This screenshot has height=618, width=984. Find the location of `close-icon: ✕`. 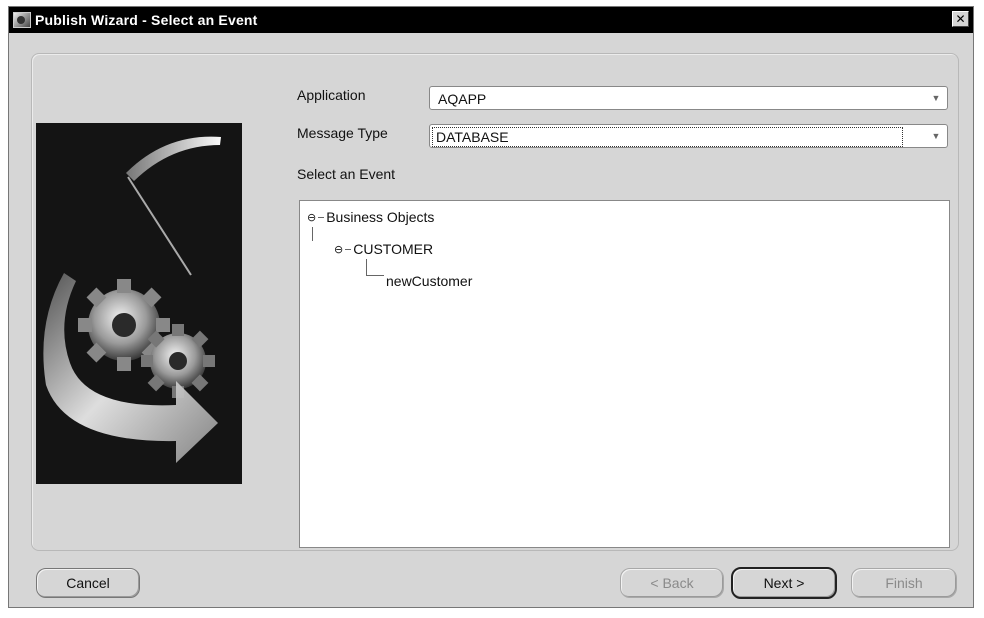

close-icon: ✕ is located at coordinates (960, 19).